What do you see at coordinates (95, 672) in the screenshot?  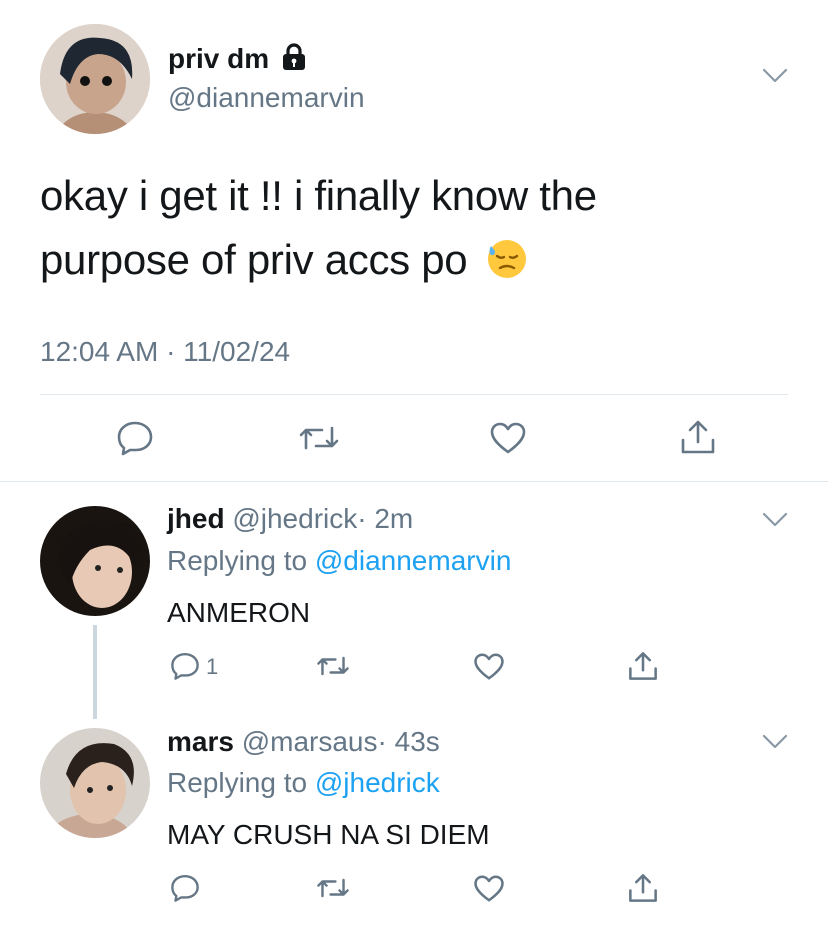 I see `thread-line` at bounding box center [95, 672].